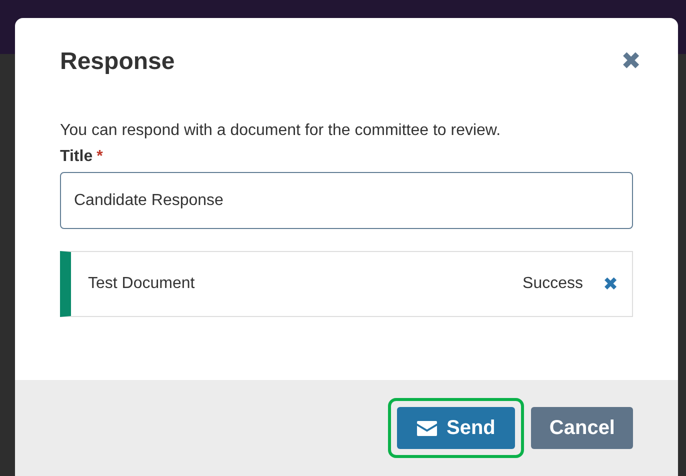  I want to click on cancel-button: Cancel, so click(582, 428).